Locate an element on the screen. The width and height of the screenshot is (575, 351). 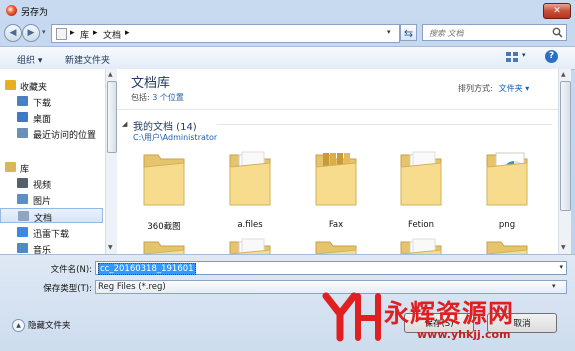
sidebar-item: 文档 is located at coordinates (51, 216).